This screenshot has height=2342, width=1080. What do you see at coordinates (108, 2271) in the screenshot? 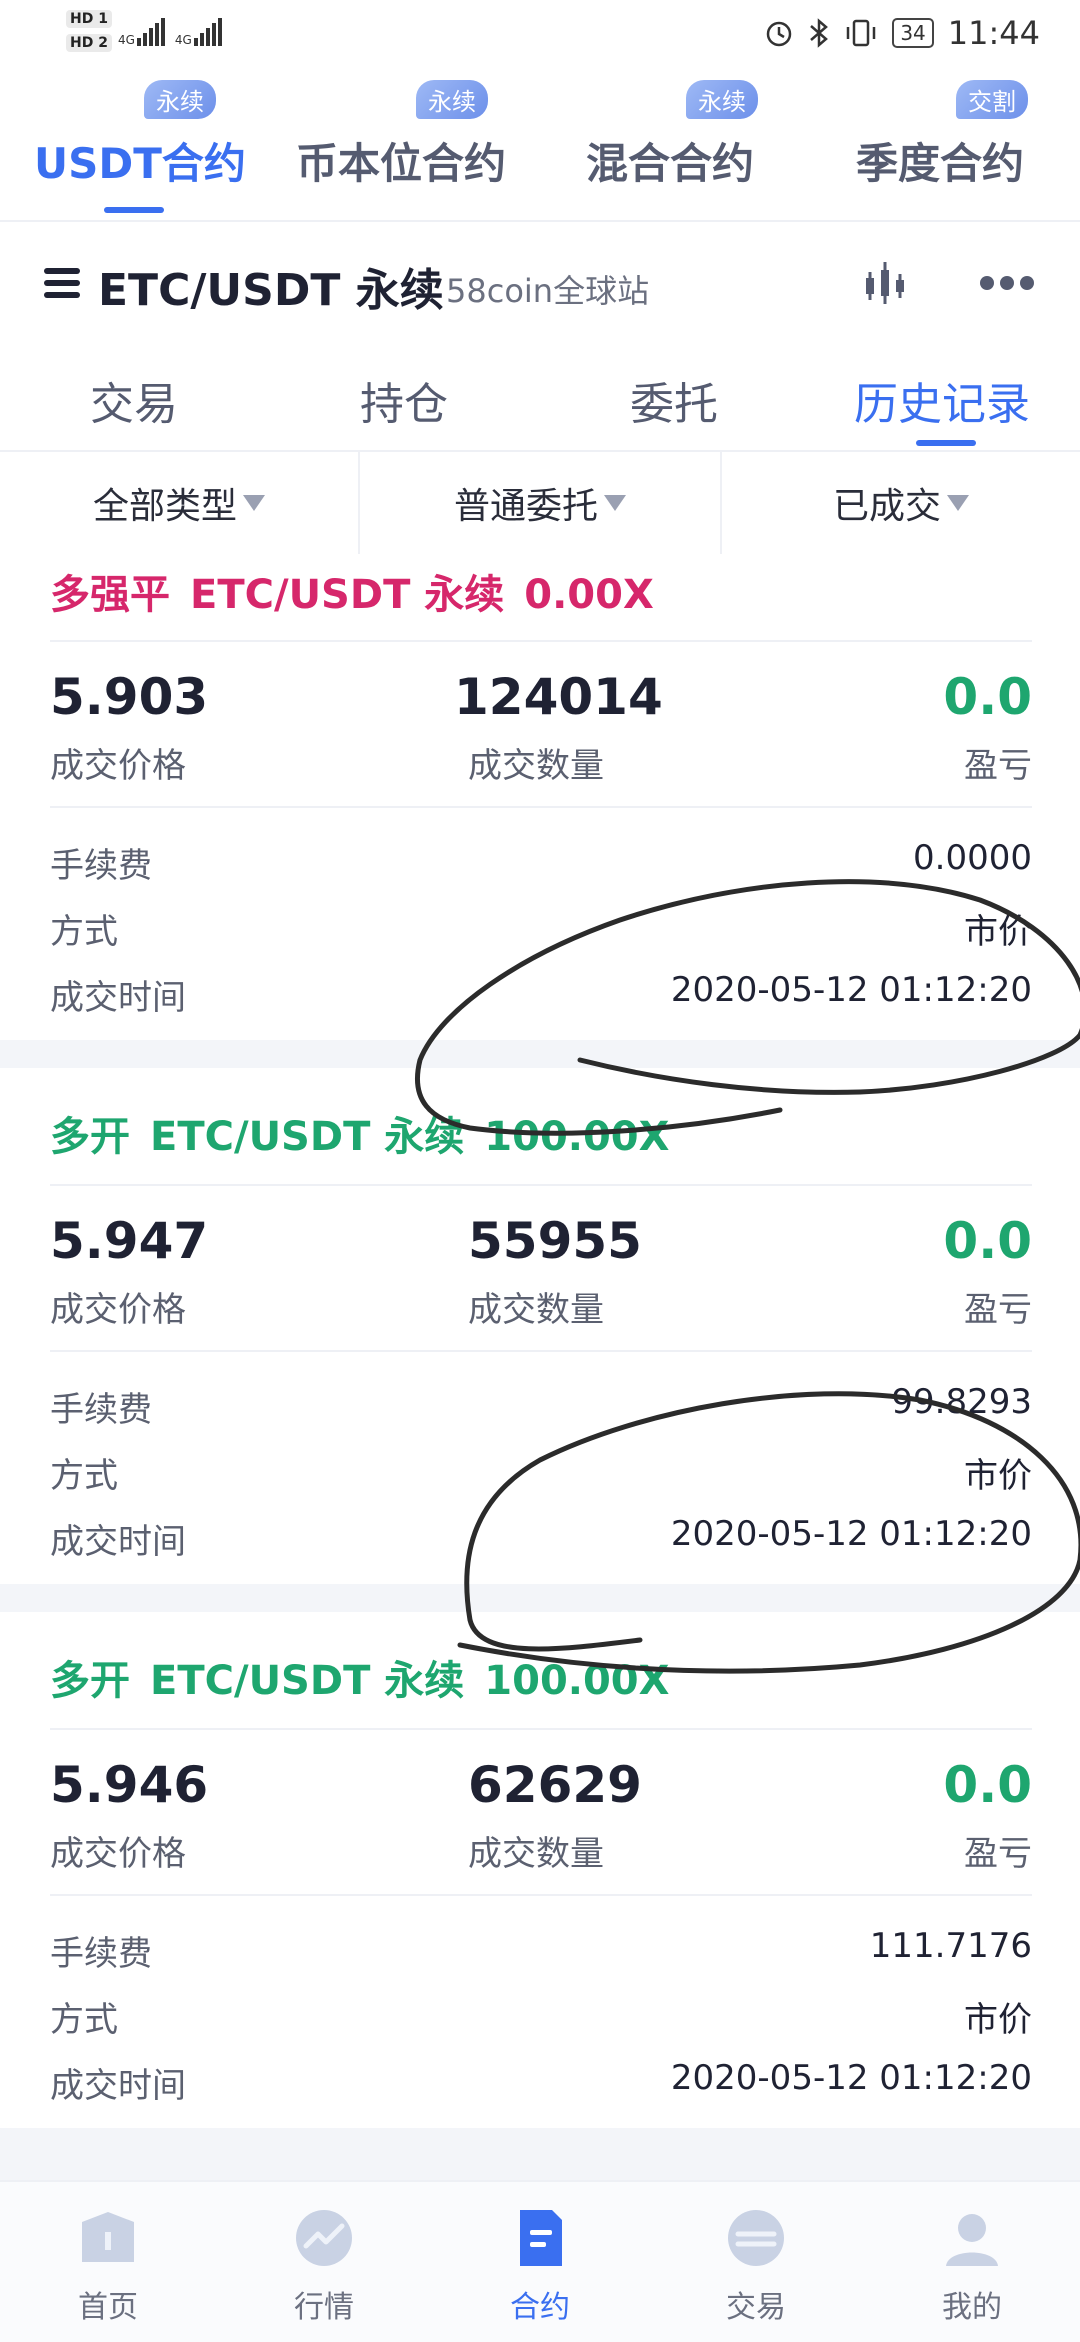
I see `nav-home: 首页` at bounding box center [108, 2271].